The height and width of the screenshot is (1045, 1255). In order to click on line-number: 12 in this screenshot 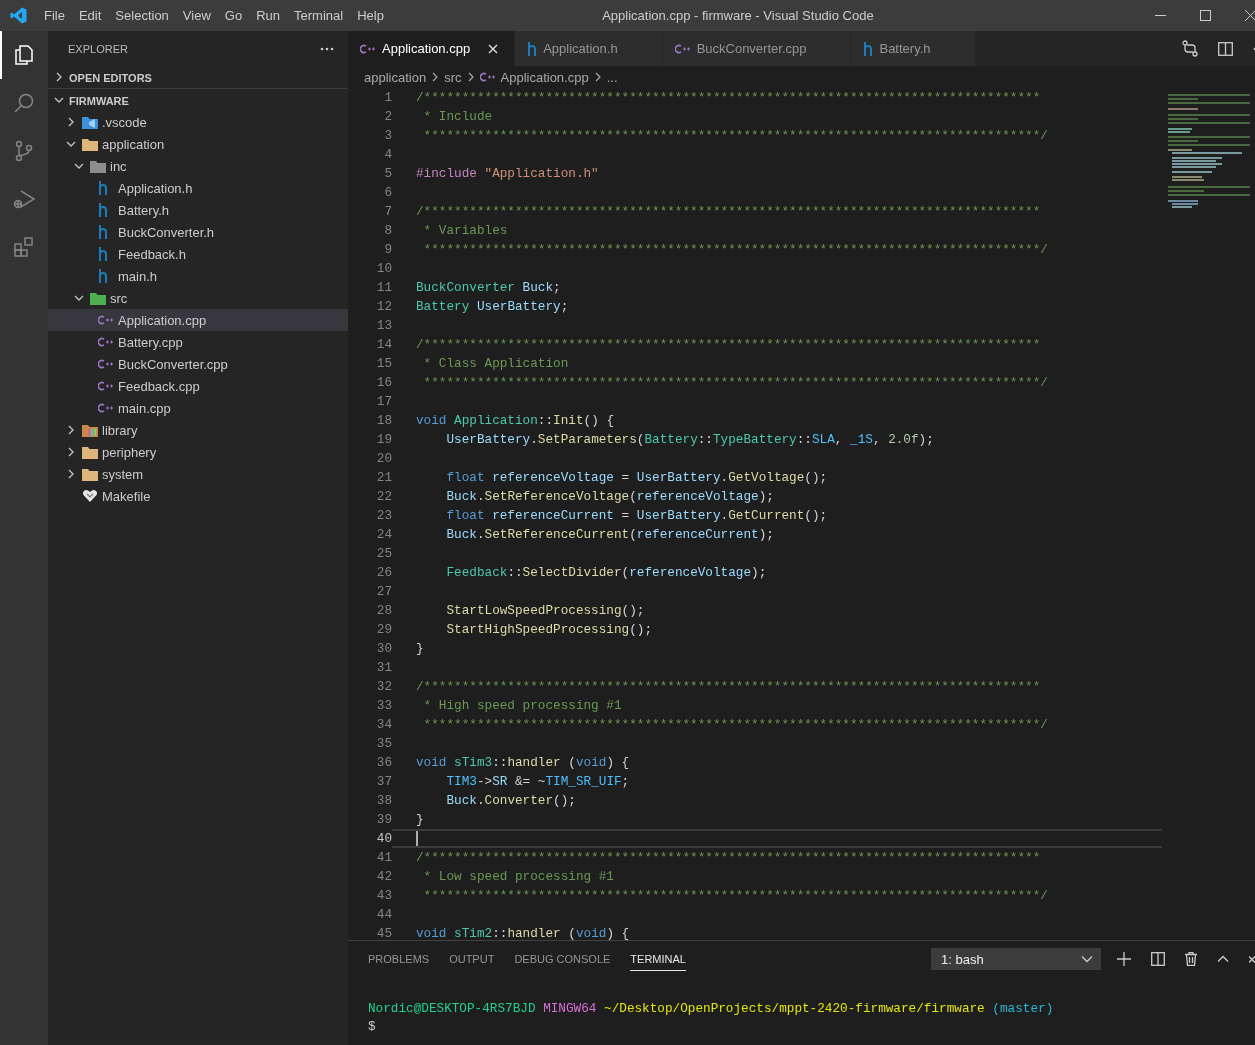, I will do `click(383, 307)`.